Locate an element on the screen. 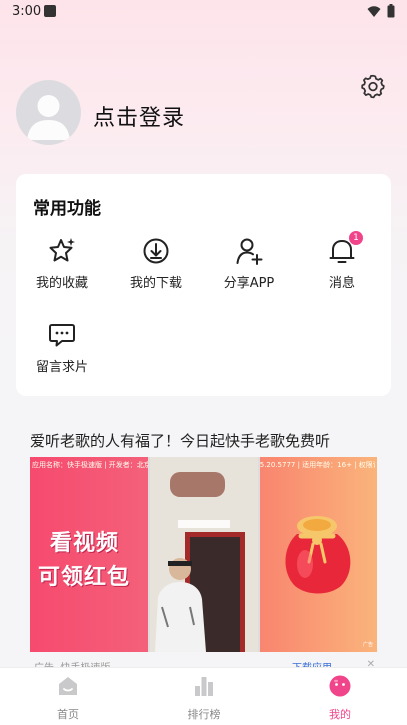 This screenshot has width=407, height=725. nav-mine: 我的 is located at coordinates (340, 698).